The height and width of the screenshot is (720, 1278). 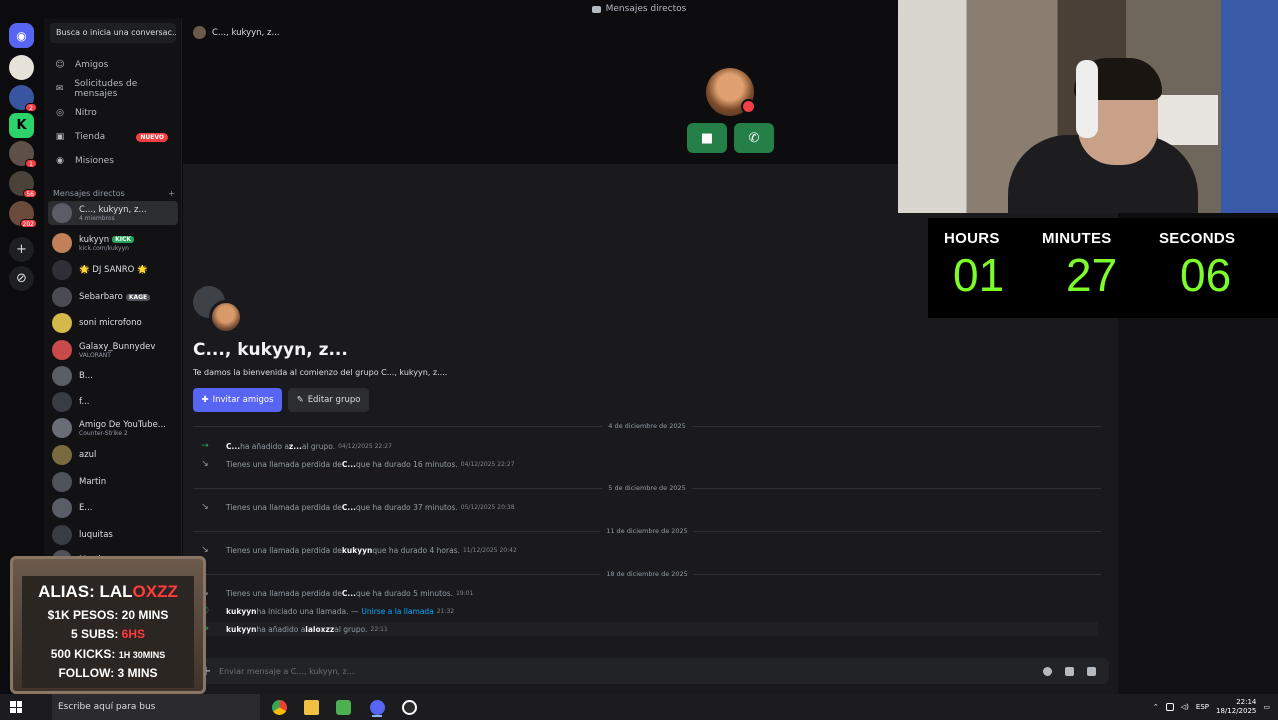 I want to click on app-icon, so click(x=343, y=707).